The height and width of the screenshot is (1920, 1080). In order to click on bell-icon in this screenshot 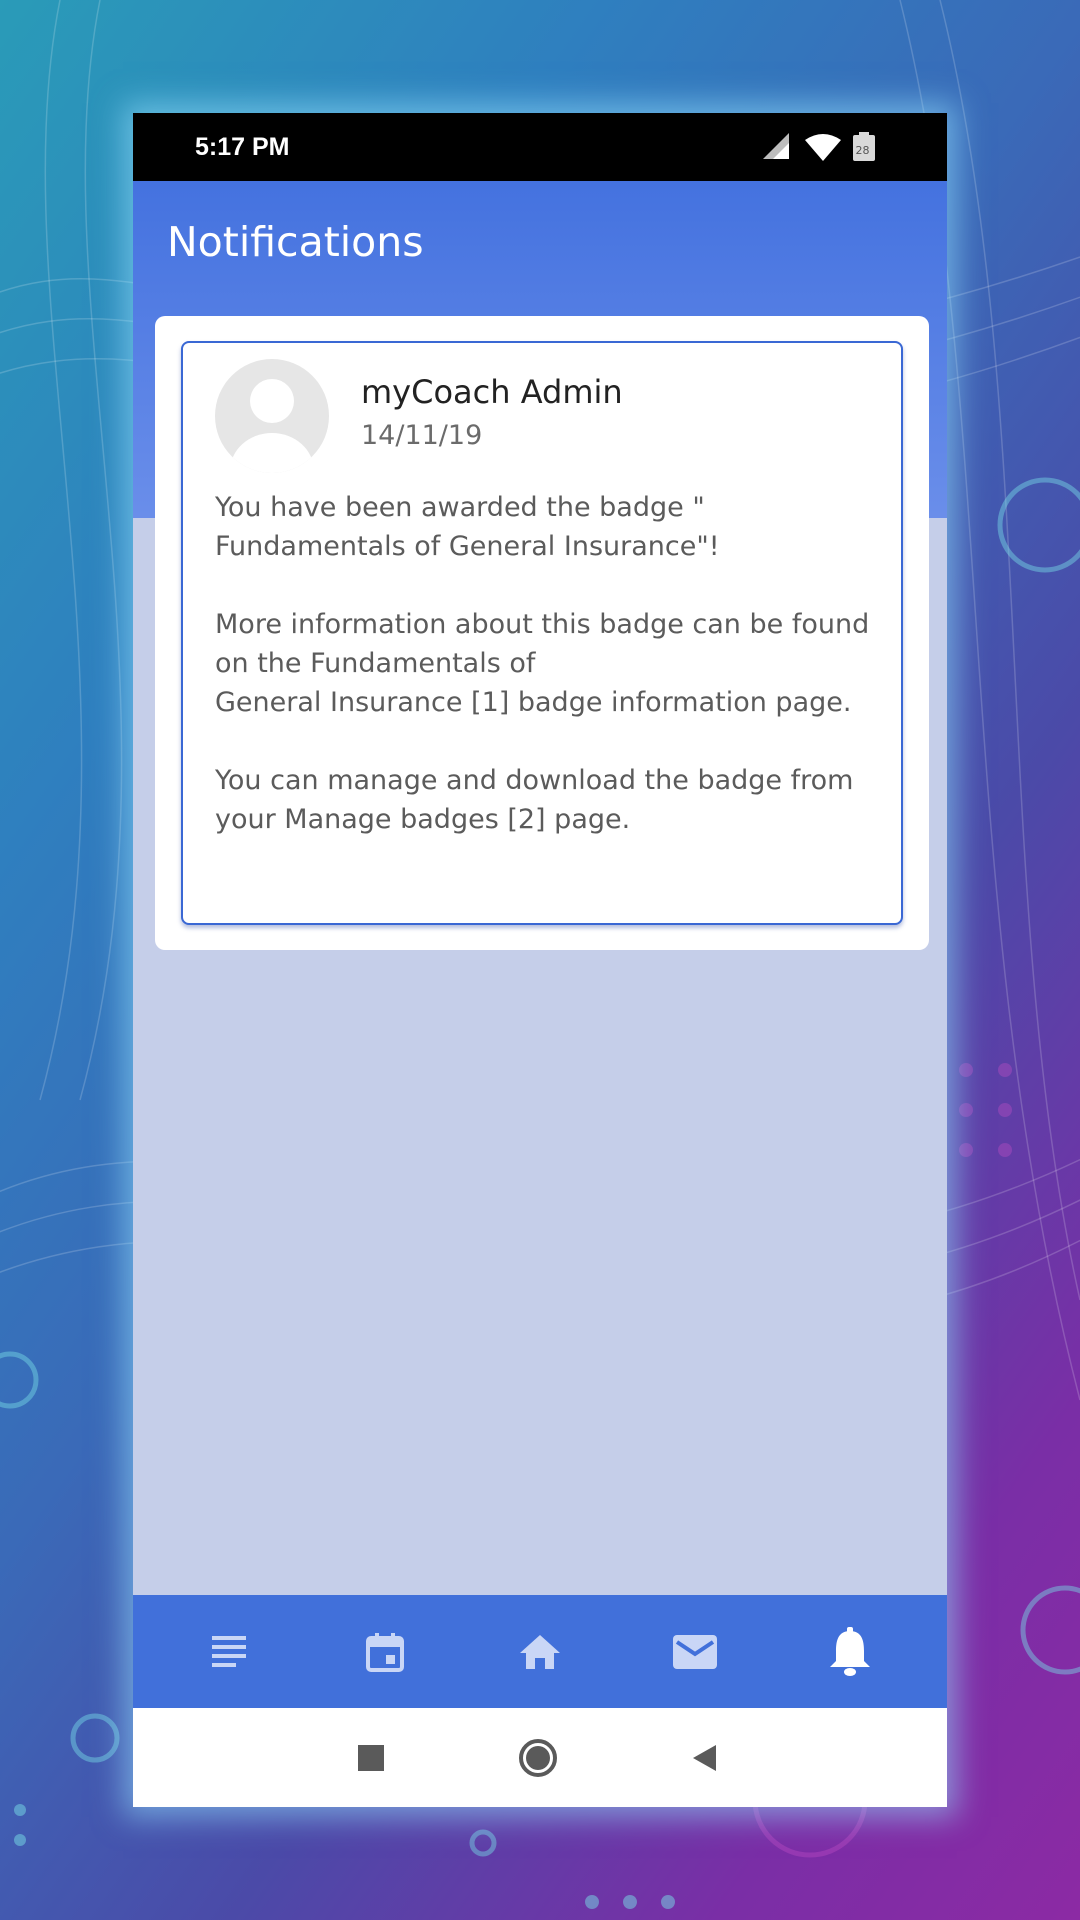, I will do `click(849, 1651)`.